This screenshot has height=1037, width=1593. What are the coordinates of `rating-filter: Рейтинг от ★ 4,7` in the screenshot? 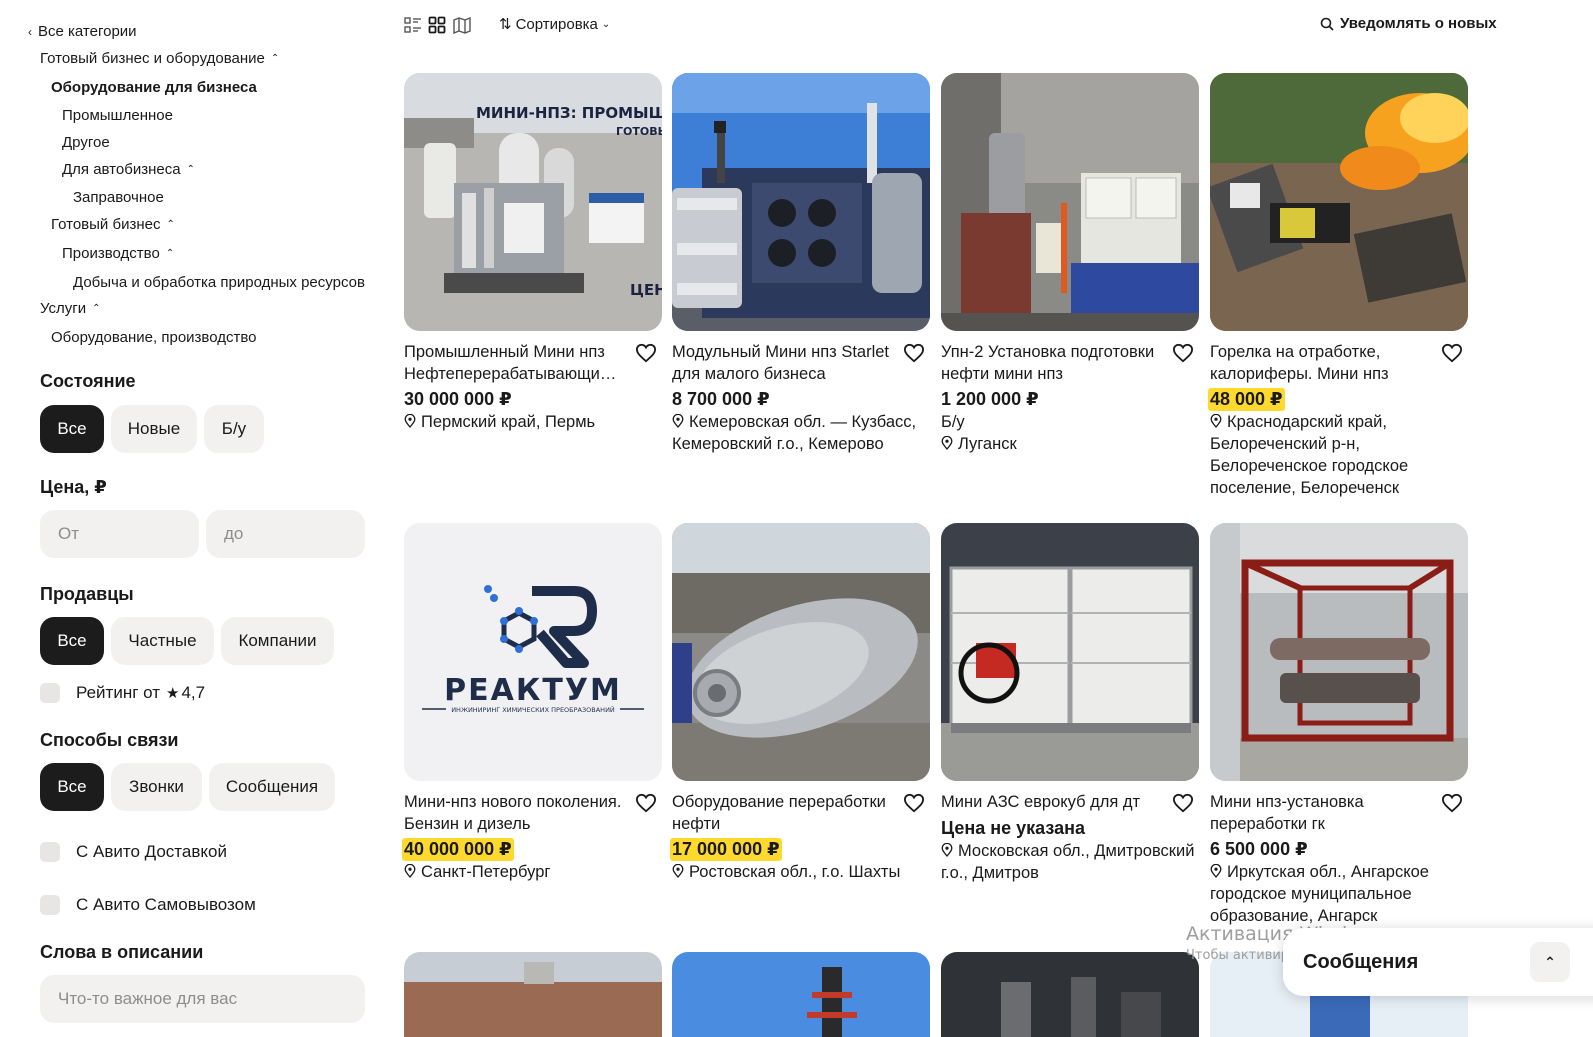 It's located at (122, 693).